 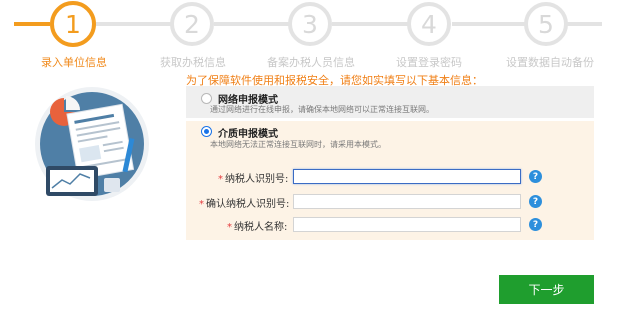 What do you see at coordinates (248, 204) in the screenshot?
I see `confirm-taxpayer-id-label-text: 确认纳税人识别号:` at bounding box center [248, 204].